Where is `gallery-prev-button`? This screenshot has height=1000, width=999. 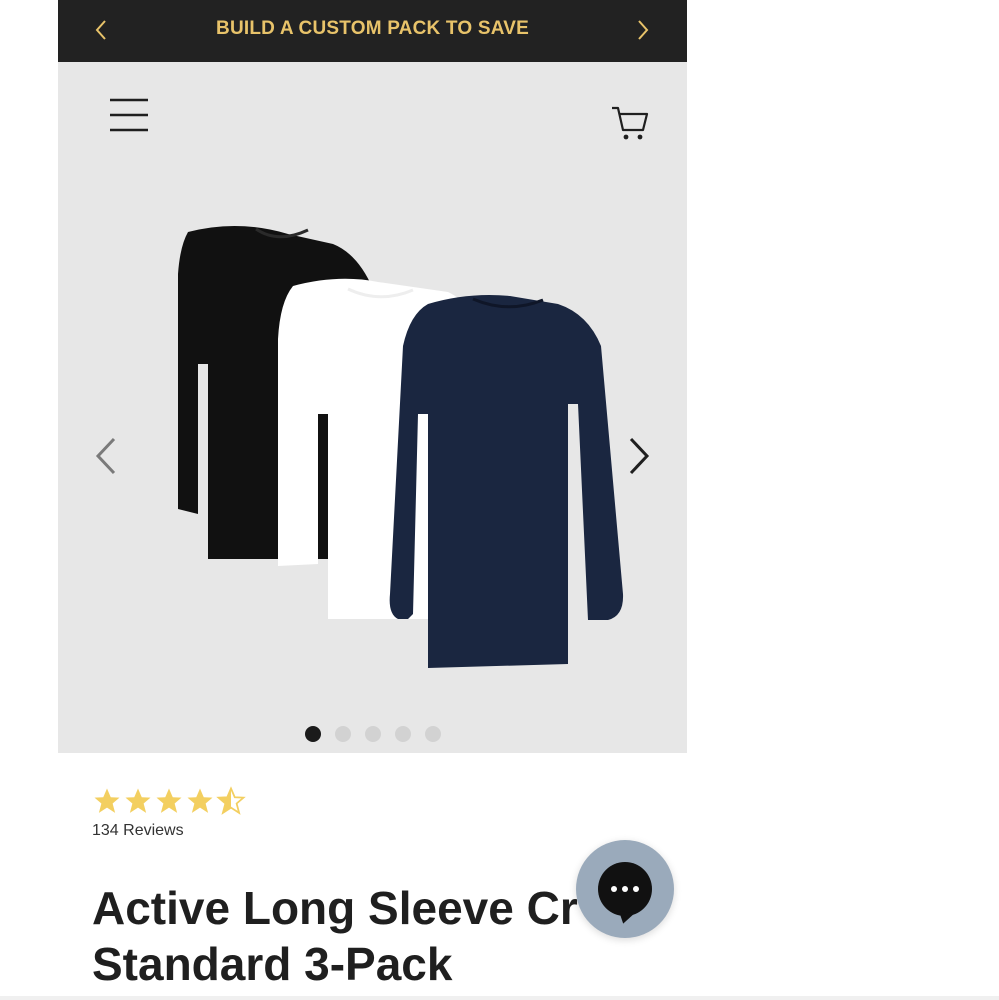 gallery-prev-button is located at coordinates (106, 456).